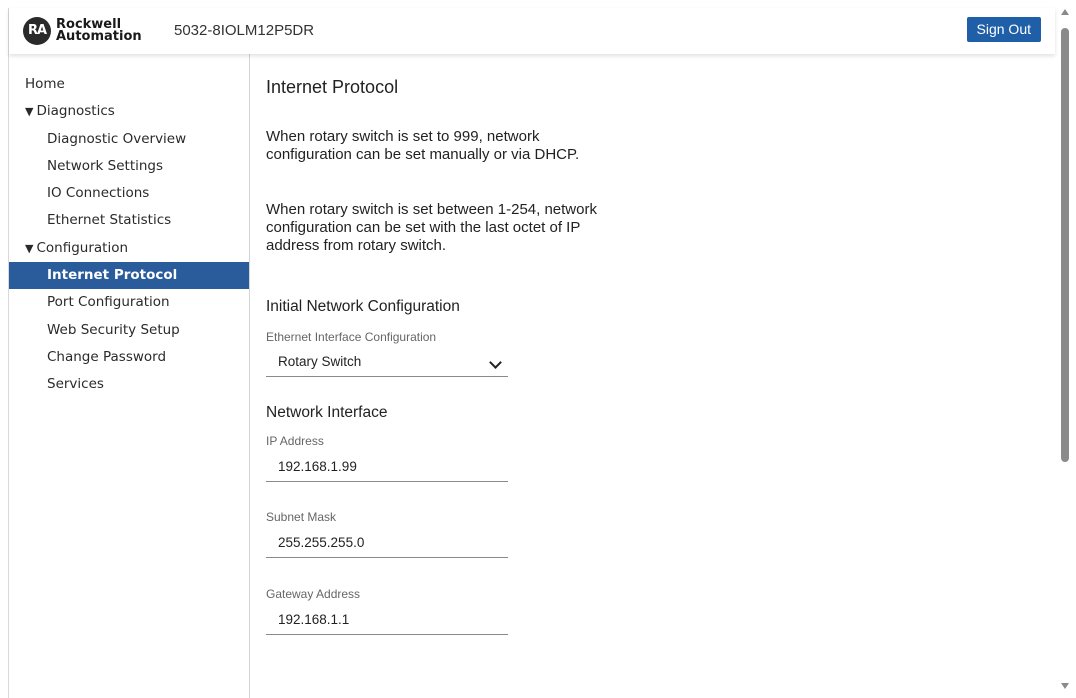 The image size is (1076, 698). What do you see at coordinates (332, 87) in the screenshot?
I see `page-title: Internet Protocol` at bounding box center [332, 87].